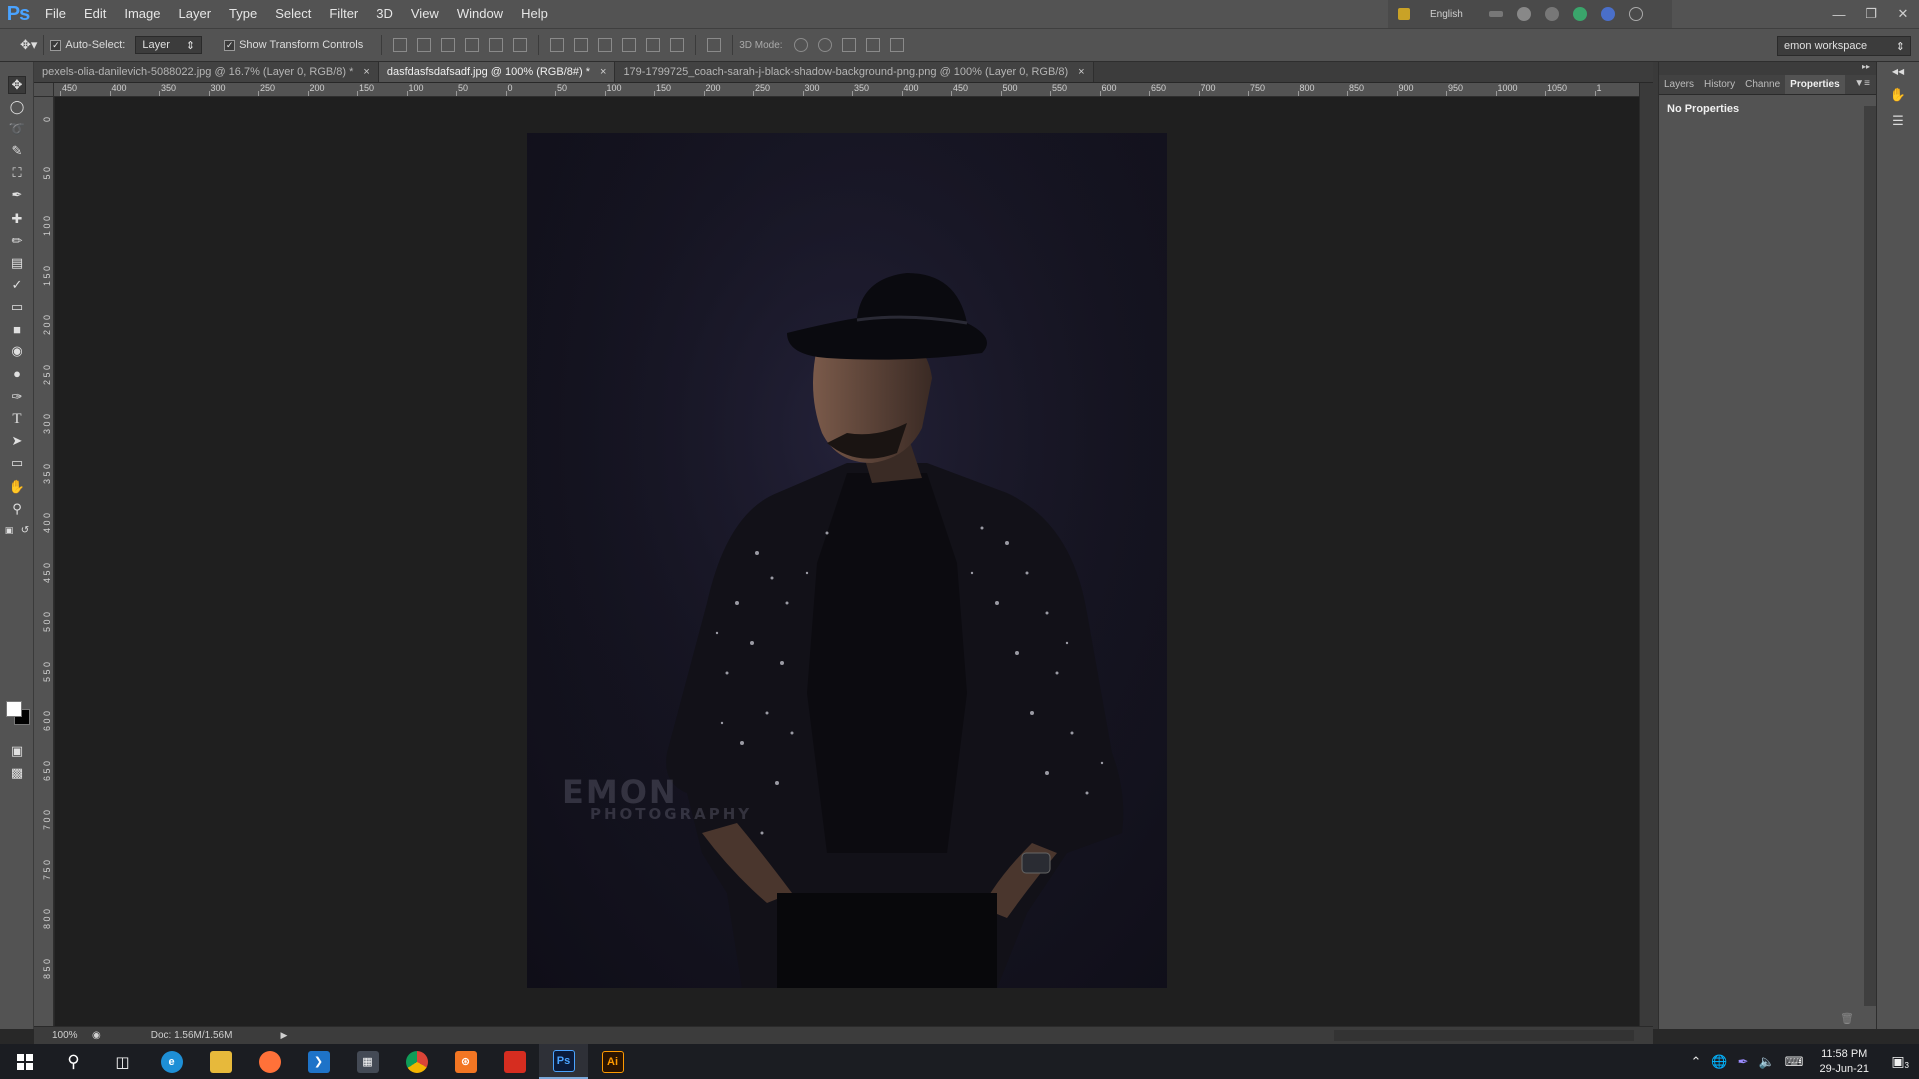 This screenshot has height=1079, width=1919. I want to click on collapse-panels-icon: ▸▸, so click(1866, 68).